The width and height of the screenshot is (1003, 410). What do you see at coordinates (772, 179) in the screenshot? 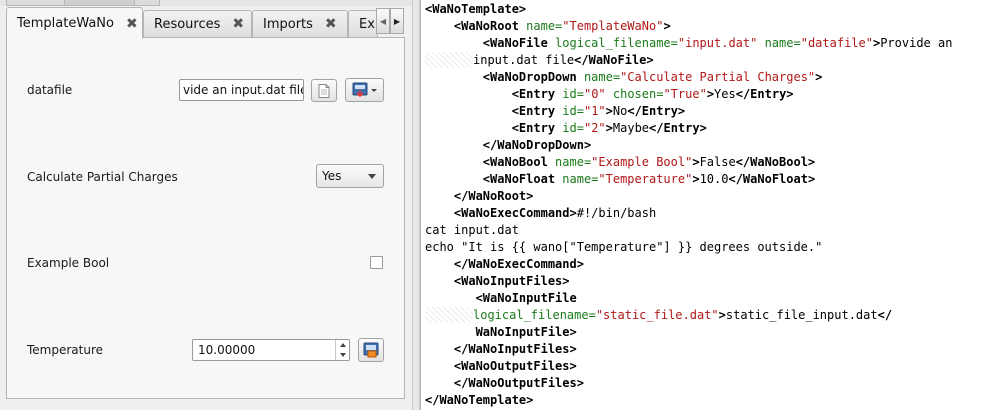
I see `code-token: </WaNoFloat>` at bounding box center [772, 179].